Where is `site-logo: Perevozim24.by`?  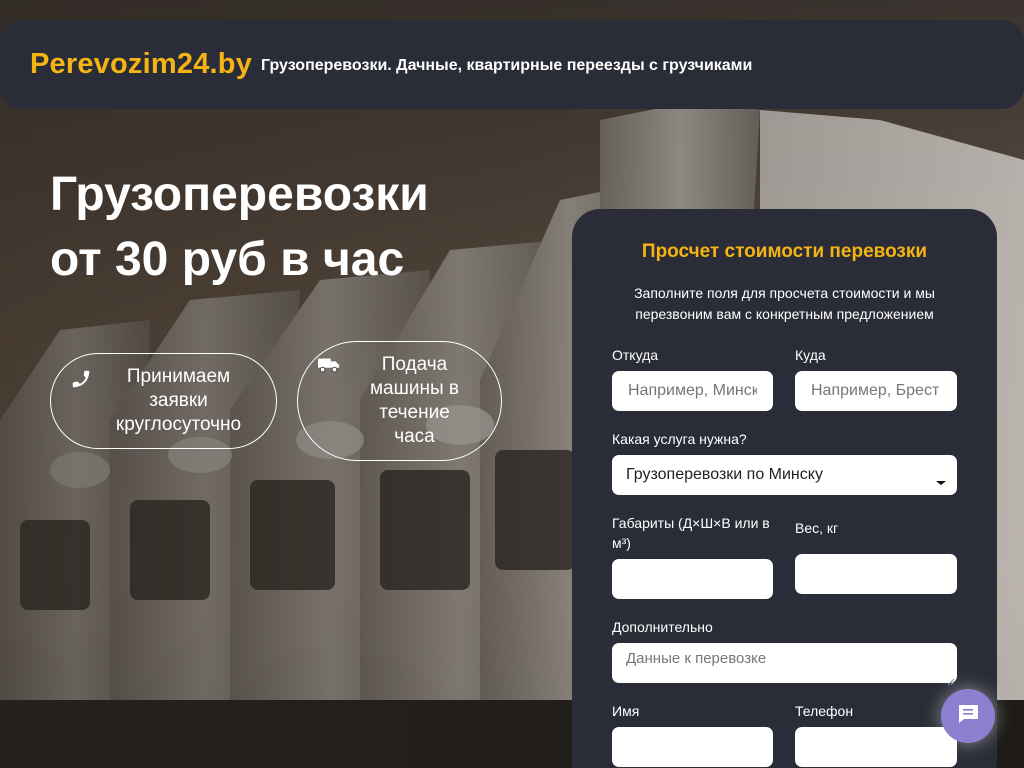
site-logo: Perevozim24.by is located at coordinates (141, 64).